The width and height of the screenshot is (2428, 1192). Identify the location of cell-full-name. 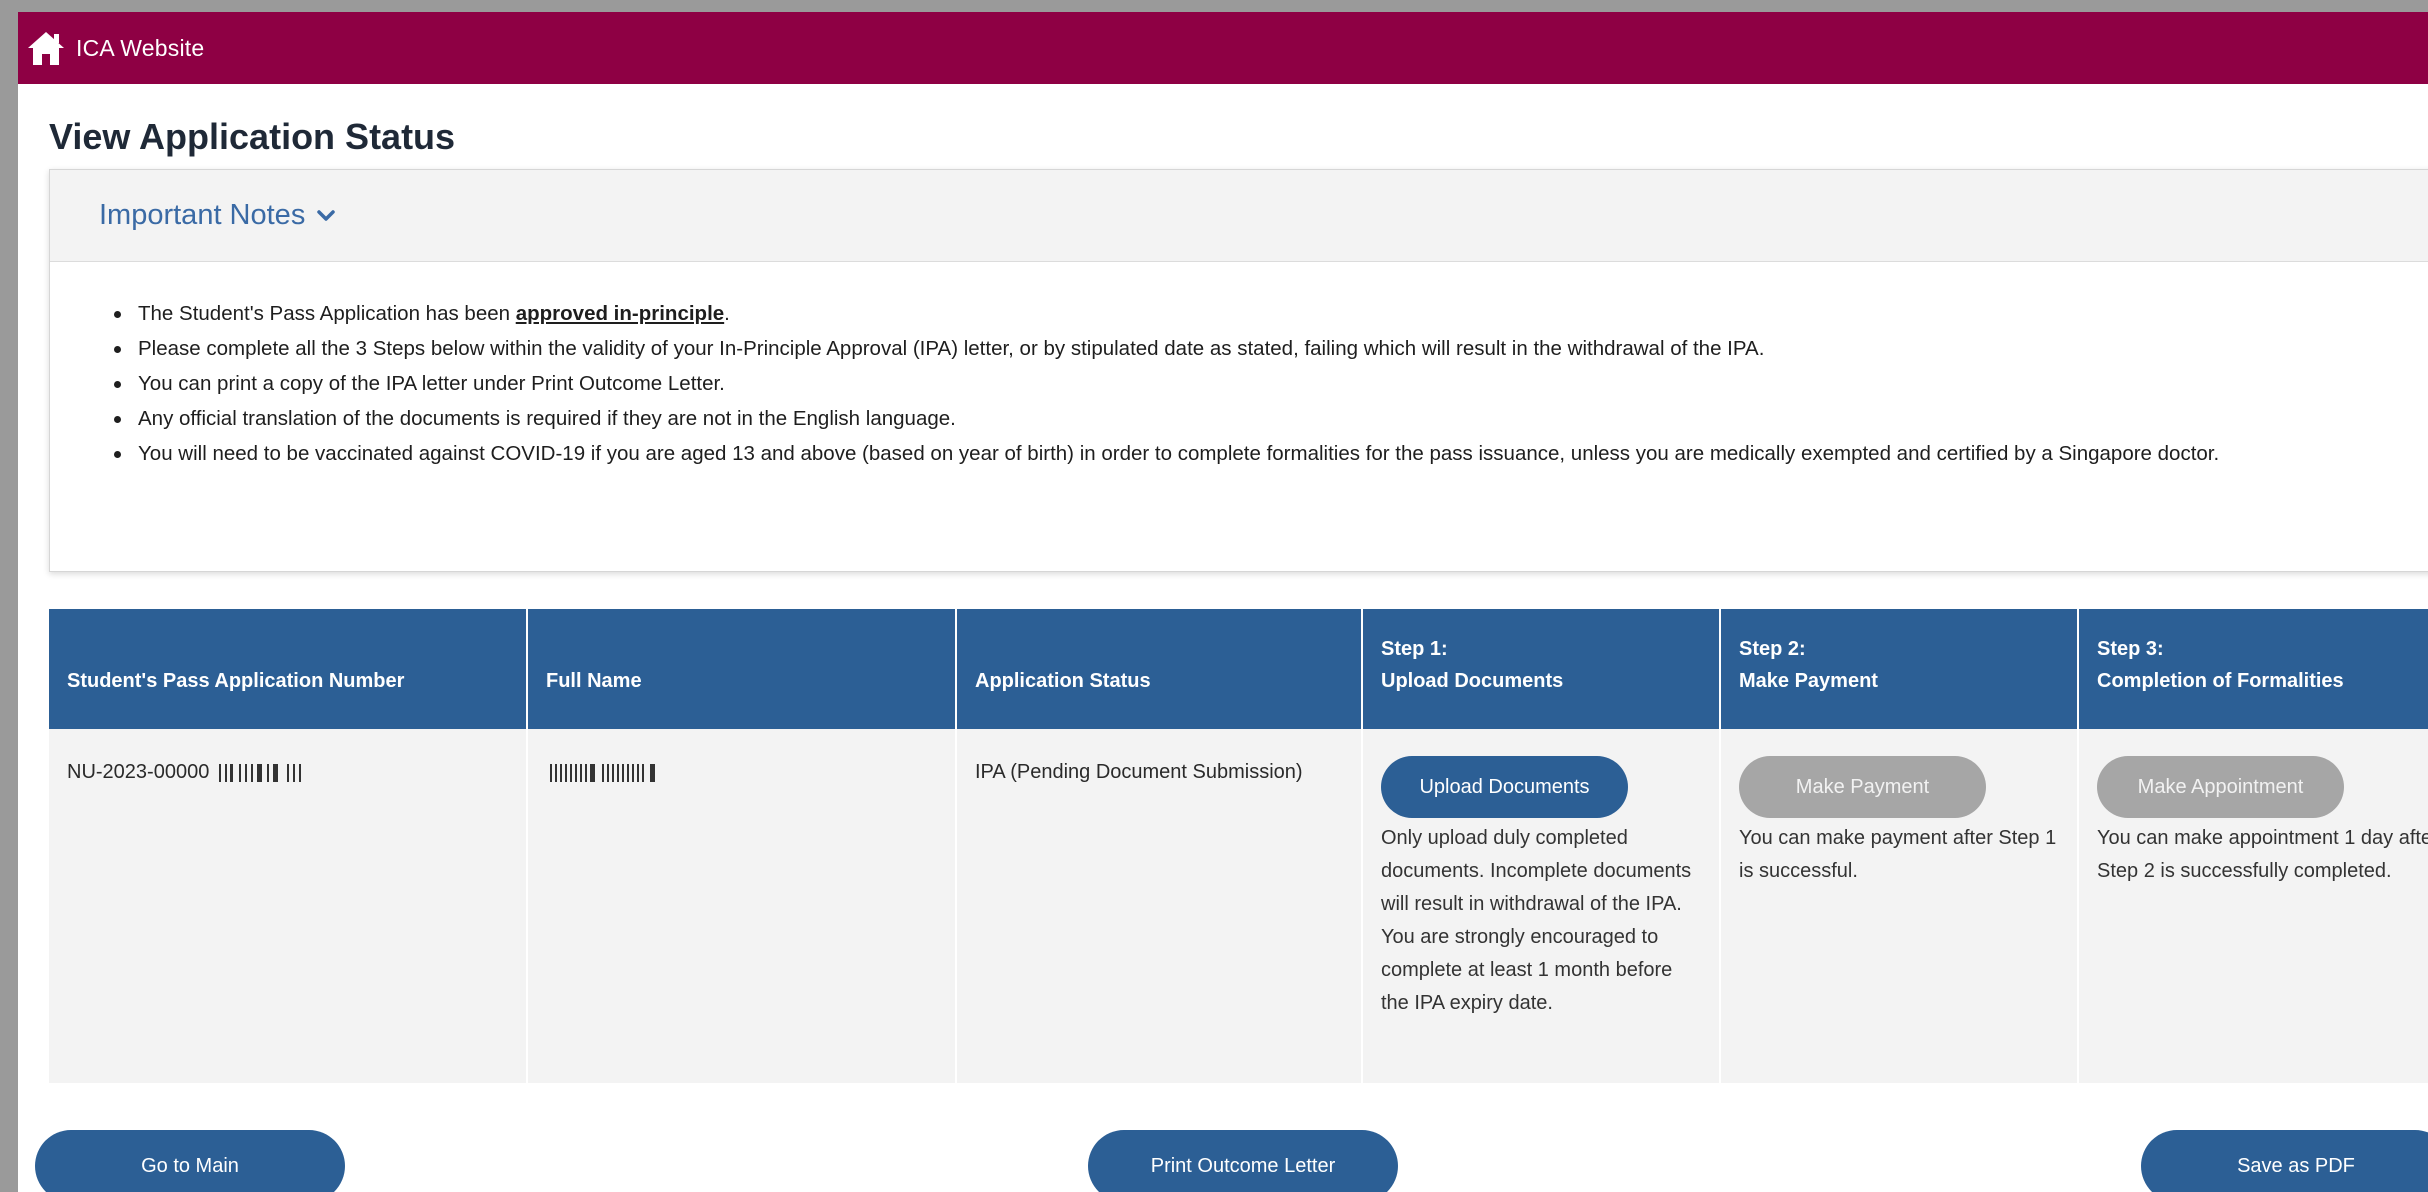
(742, 906).